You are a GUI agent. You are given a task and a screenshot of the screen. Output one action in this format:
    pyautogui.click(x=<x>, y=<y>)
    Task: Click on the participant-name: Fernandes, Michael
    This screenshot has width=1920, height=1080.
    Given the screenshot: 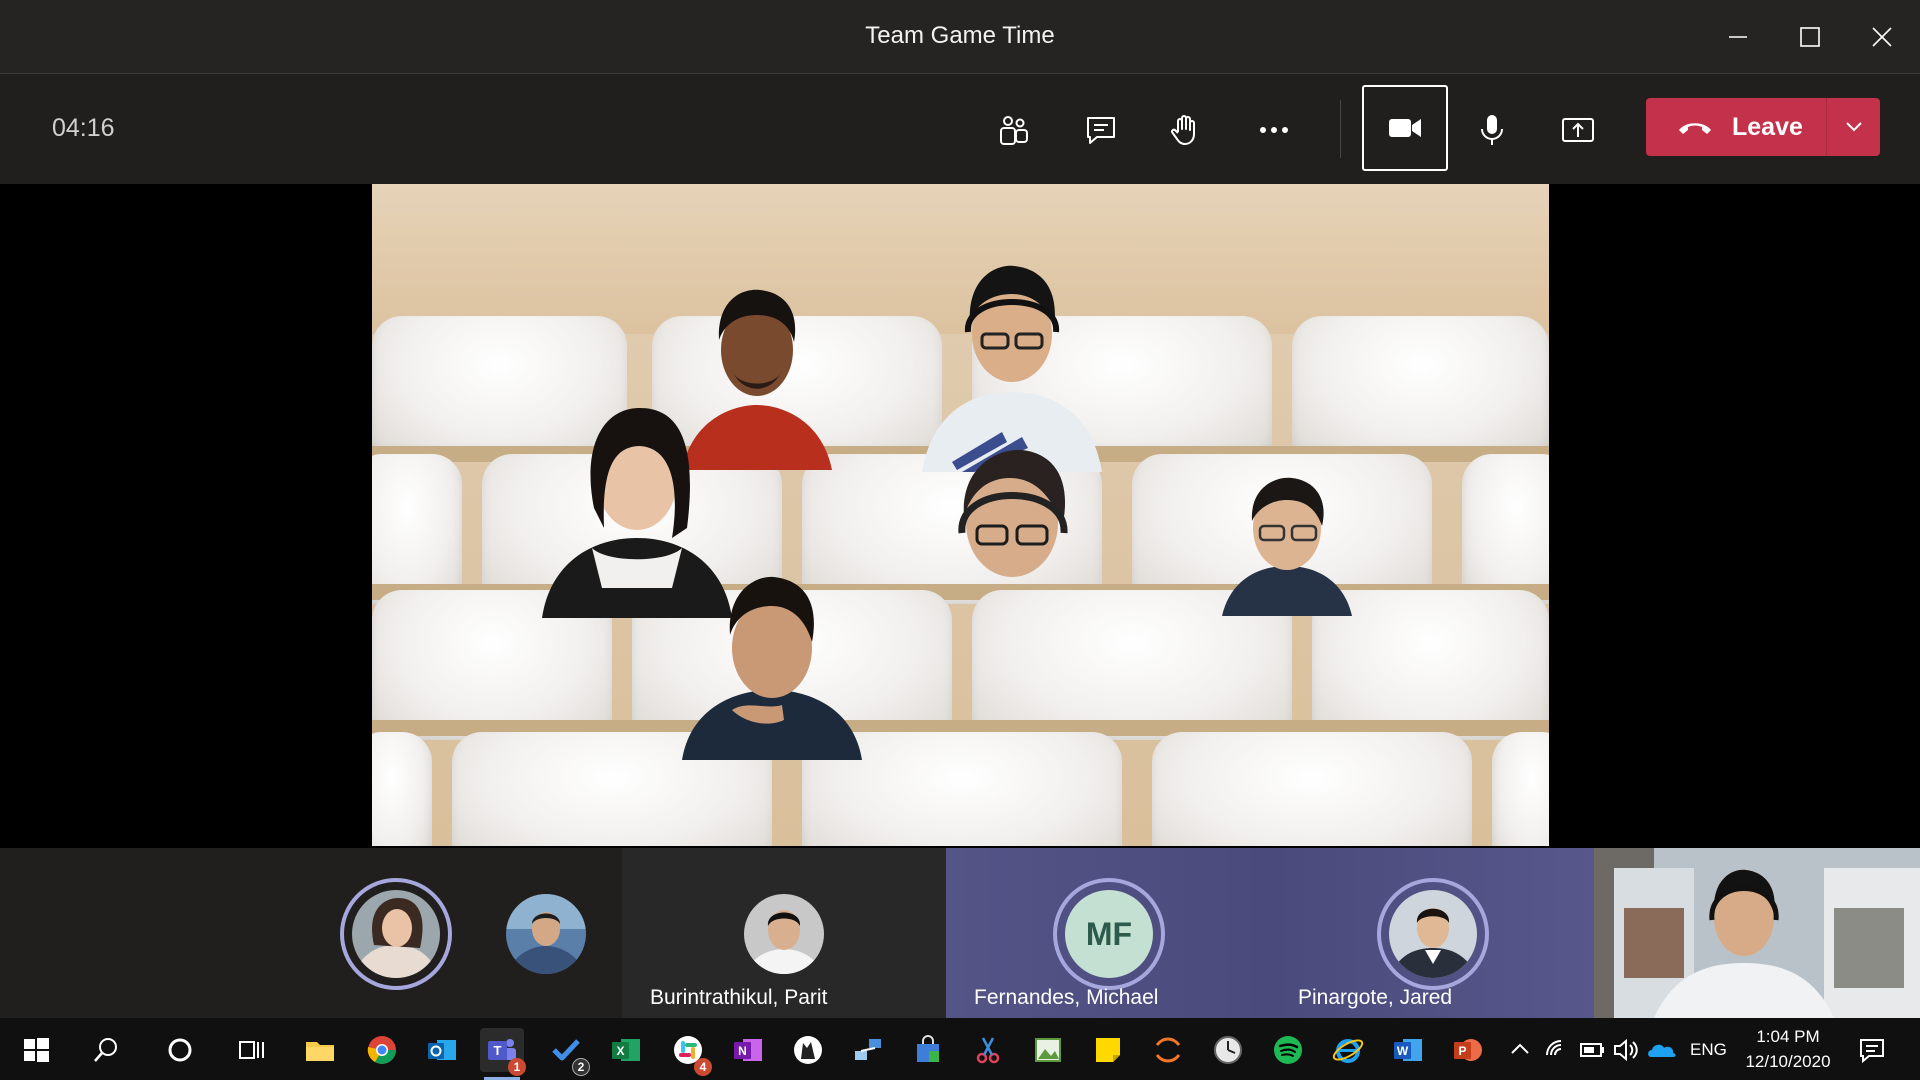 What is the action you would take?
    pyautogui.click(x=1066, y=997)
    